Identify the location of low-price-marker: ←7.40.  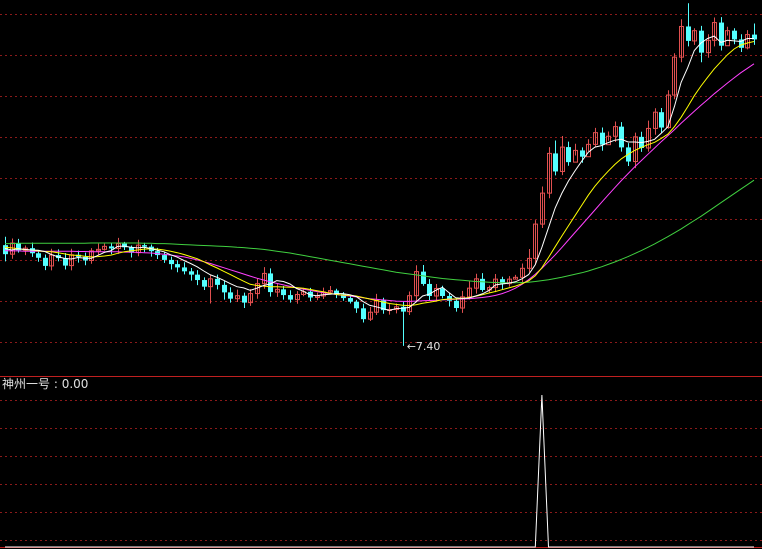
(424, 346).